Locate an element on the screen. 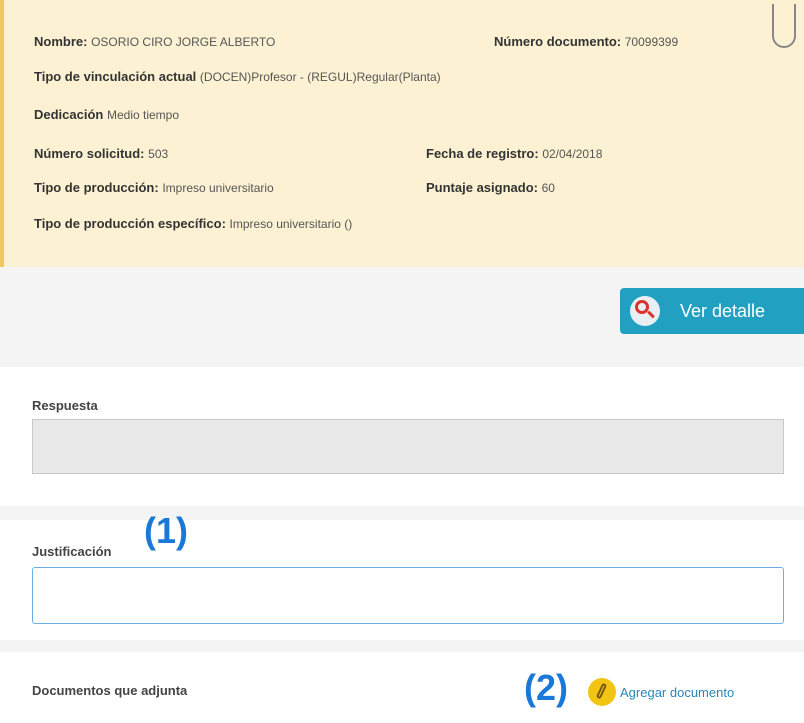 Image resolution: width=804 pixels, height=723 pixels. numero-solicitud-row: Número solicitud: 503 is located at coordinates (101, 153).